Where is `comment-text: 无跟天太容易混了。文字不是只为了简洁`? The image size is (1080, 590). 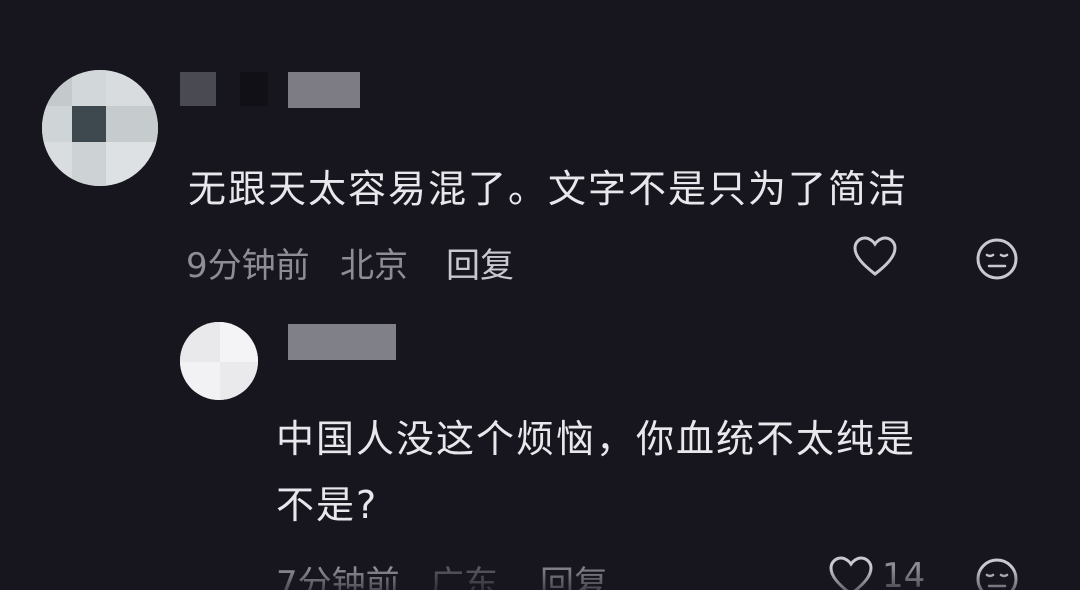 comment-text: 无跟天太容易混了。文字不是只为了简洁 is located at coordinates (548, 189).